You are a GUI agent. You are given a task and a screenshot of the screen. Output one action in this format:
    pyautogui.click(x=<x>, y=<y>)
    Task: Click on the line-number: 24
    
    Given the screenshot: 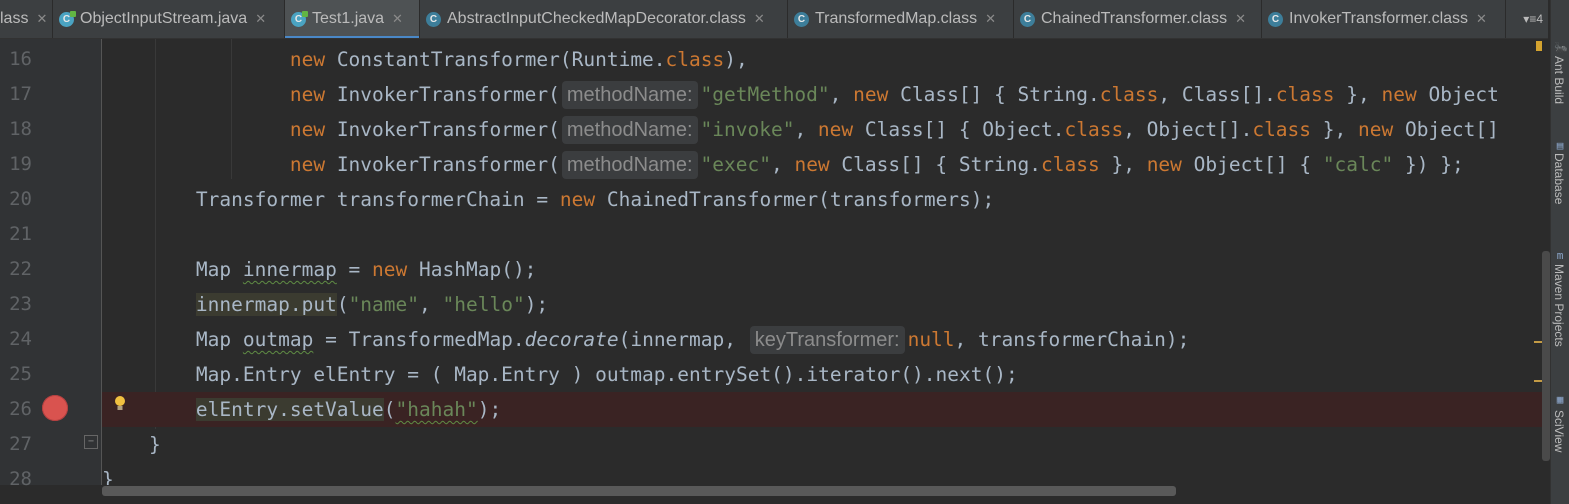 What is the action you would take?
    pyautogui.click(x=20, y=339)
    